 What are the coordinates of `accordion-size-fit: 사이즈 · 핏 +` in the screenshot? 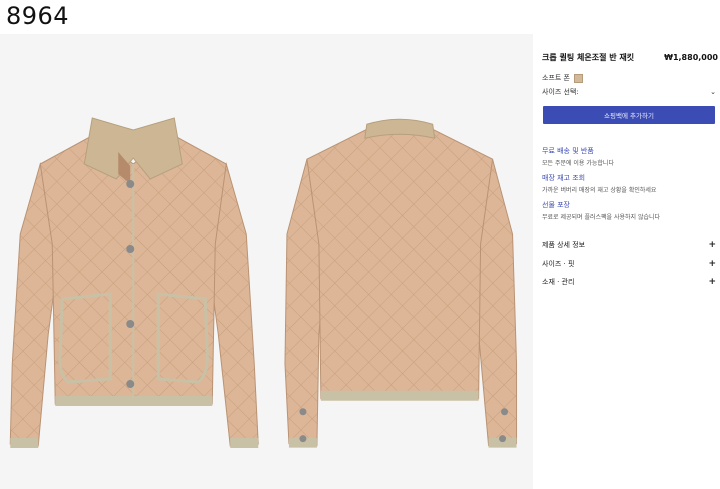 It's located at (629, 264).